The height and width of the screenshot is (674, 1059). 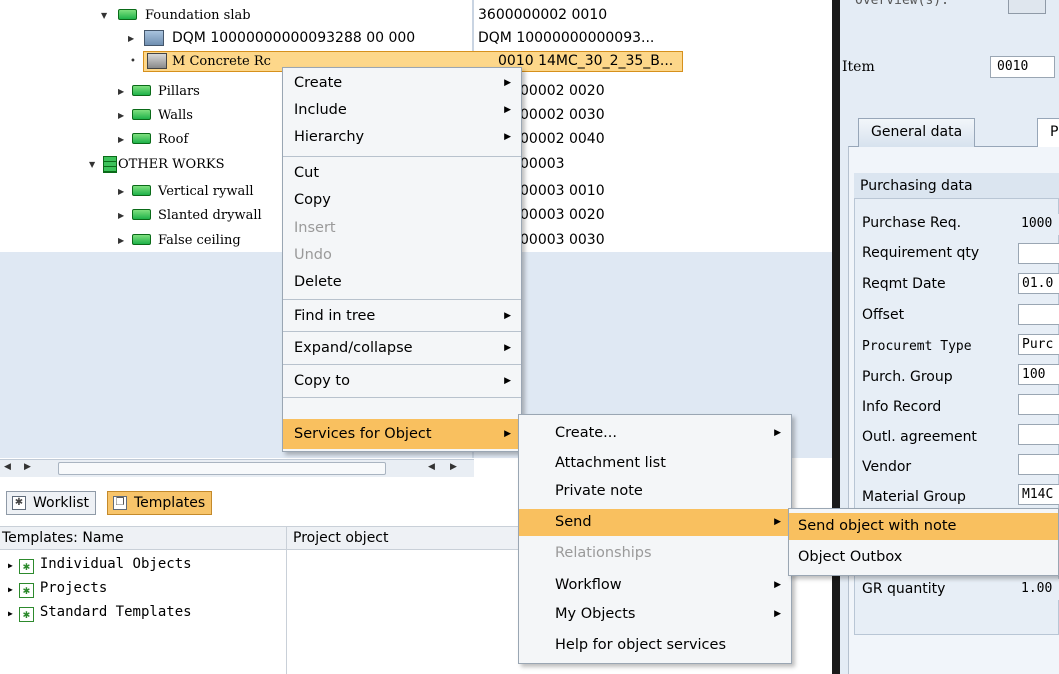 I want to click on purchase-req-label: Purchase Req., so click(x=912, y=223).